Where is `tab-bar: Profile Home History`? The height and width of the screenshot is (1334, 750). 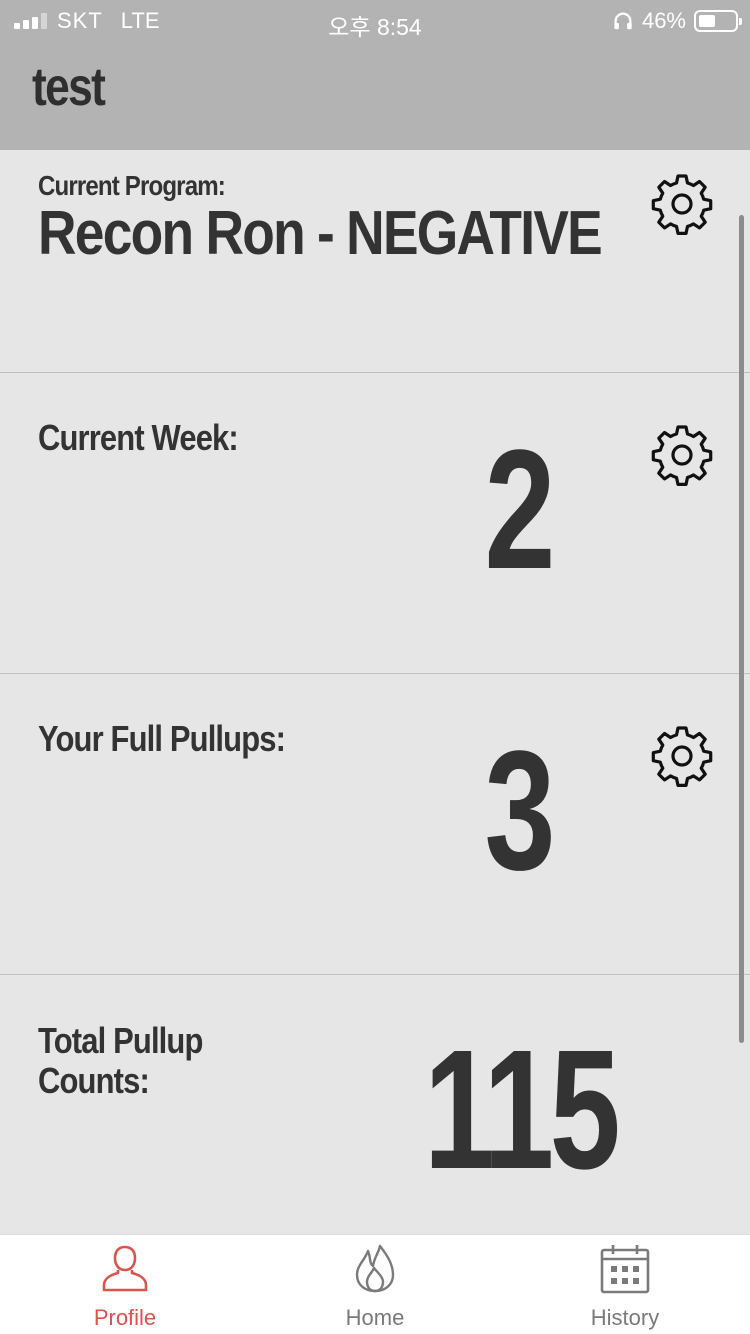 tab-bar: Profile Home History is located at coordinates (375, 1284).